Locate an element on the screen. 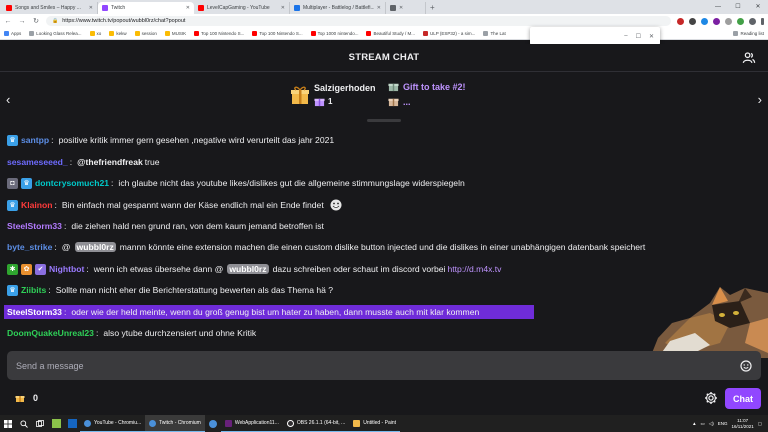 The image size is (768, 432). network-icon: ▭ is located at coordinates (703, 424).